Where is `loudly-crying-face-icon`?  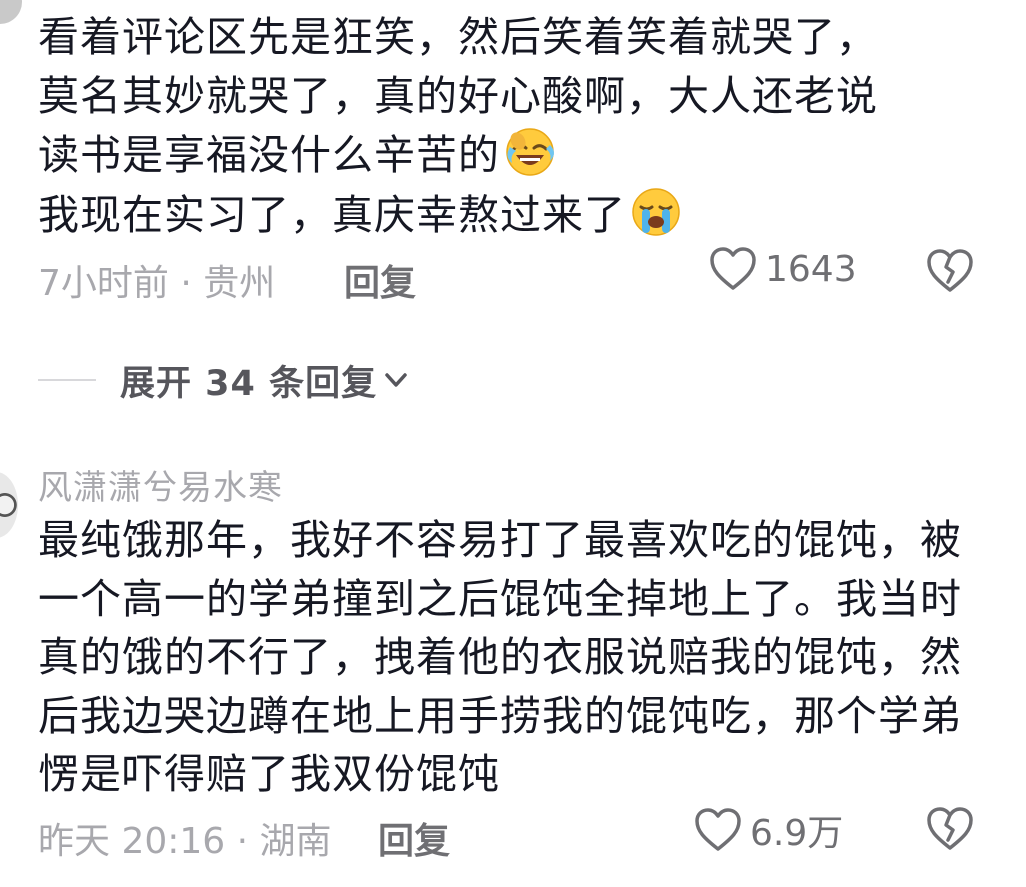 loudly-crying-face-icon is located at coordinates (656, 211).